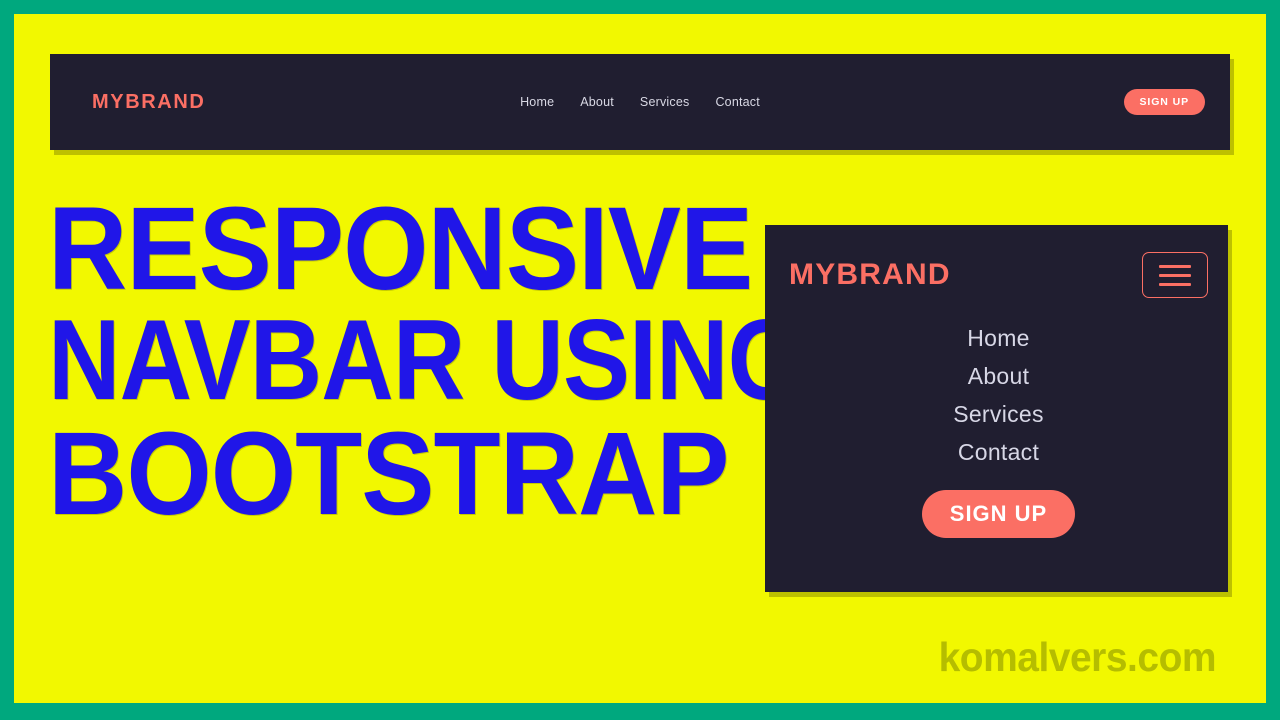 The height and width of the screenshot is (720, 1280). I want to click on nav-link-about: About, so click(597, 102).